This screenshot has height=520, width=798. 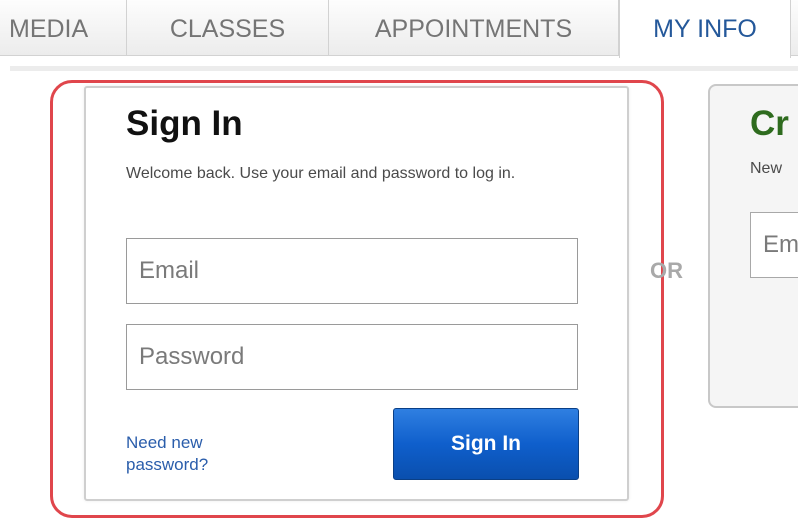 I want to click on create-account-panel: Cr New, so click(x=753, y=246).